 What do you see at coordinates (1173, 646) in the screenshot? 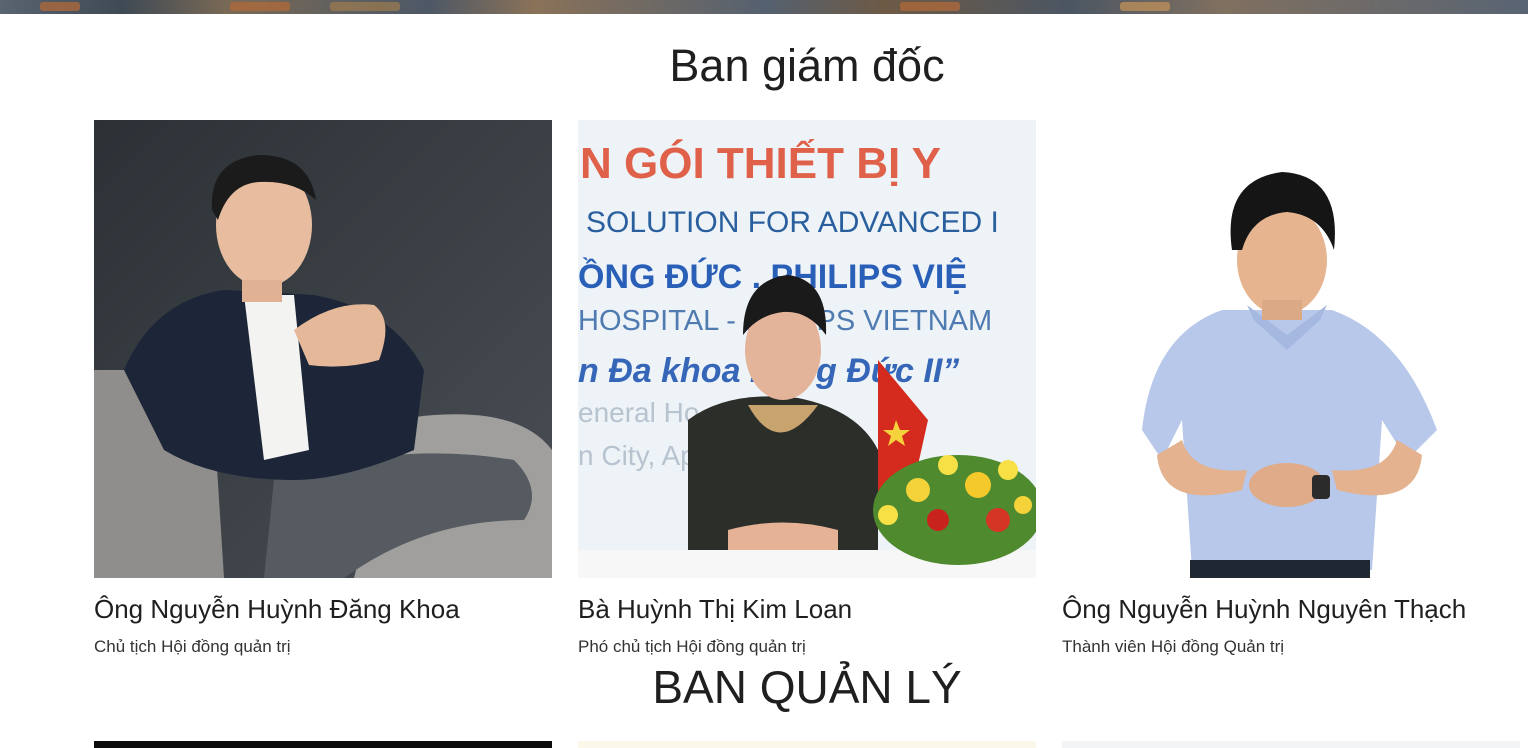
I see `director-role: Thành viên Hội đồng Quản trị` at bounding box center [1173, 646].